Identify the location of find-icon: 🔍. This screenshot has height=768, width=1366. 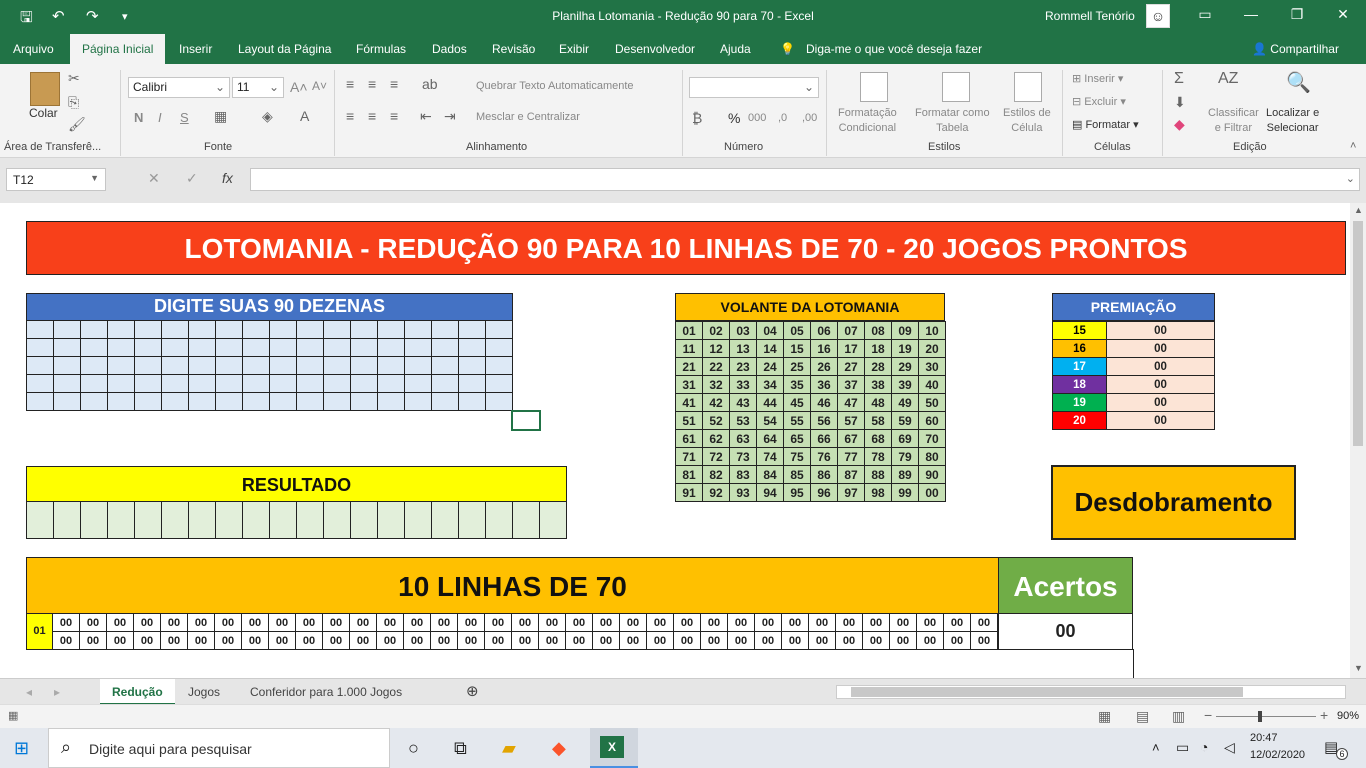
(1298, 82).